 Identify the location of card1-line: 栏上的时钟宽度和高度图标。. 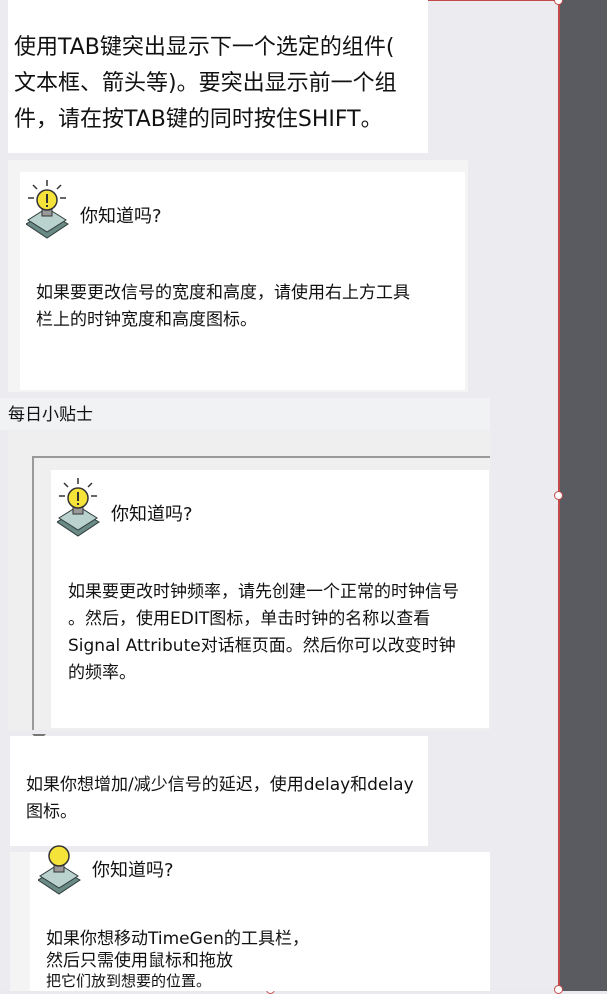
(146, 320).